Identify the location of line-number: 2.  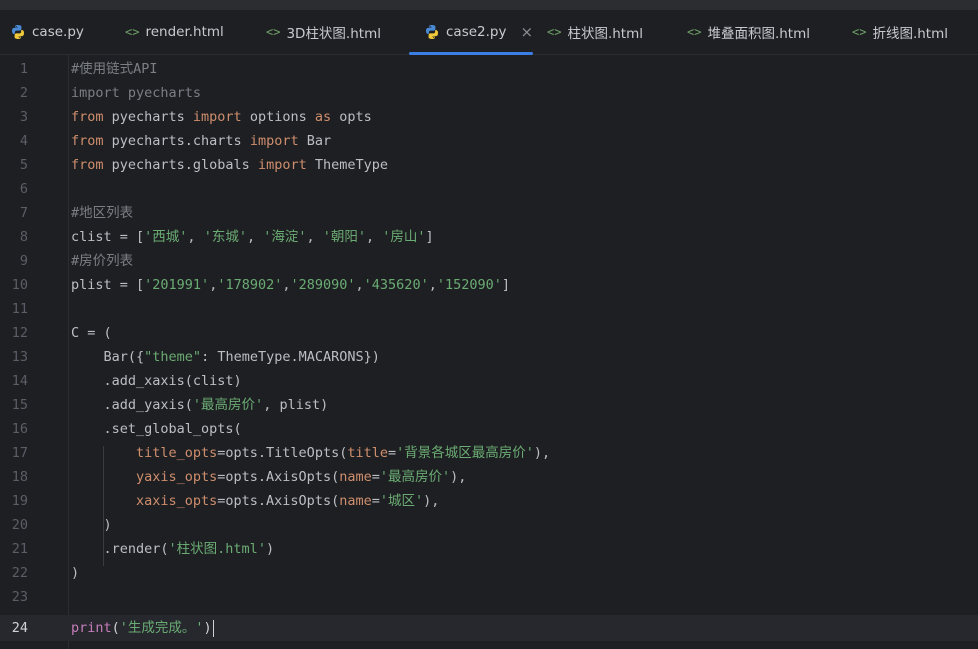
(23, 93).